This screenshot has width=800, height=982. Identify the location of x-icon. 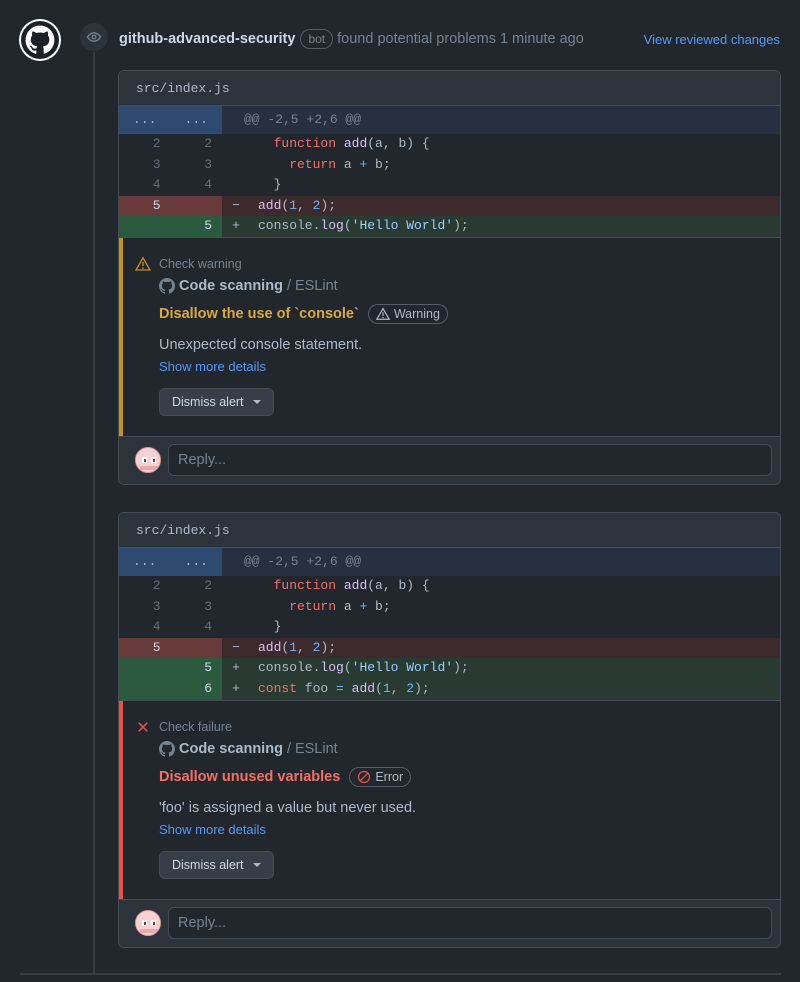
(143, 727).